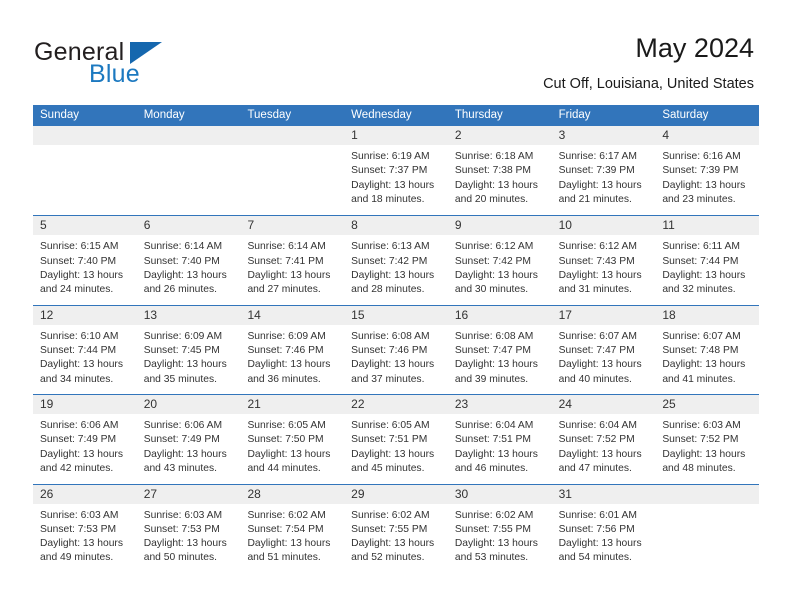  What do you see at coordinates (292, 147) in the screenshot?
I see `day-details` at bounding box center [292, 147].